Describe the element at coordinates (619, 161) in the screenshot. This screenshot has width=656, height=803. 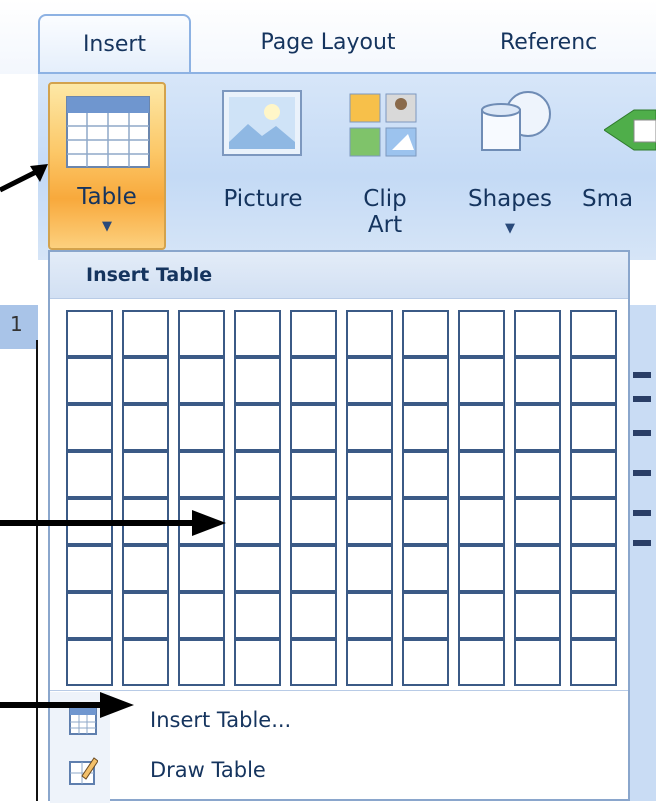
I see `smartart-button: Sma` at that location.